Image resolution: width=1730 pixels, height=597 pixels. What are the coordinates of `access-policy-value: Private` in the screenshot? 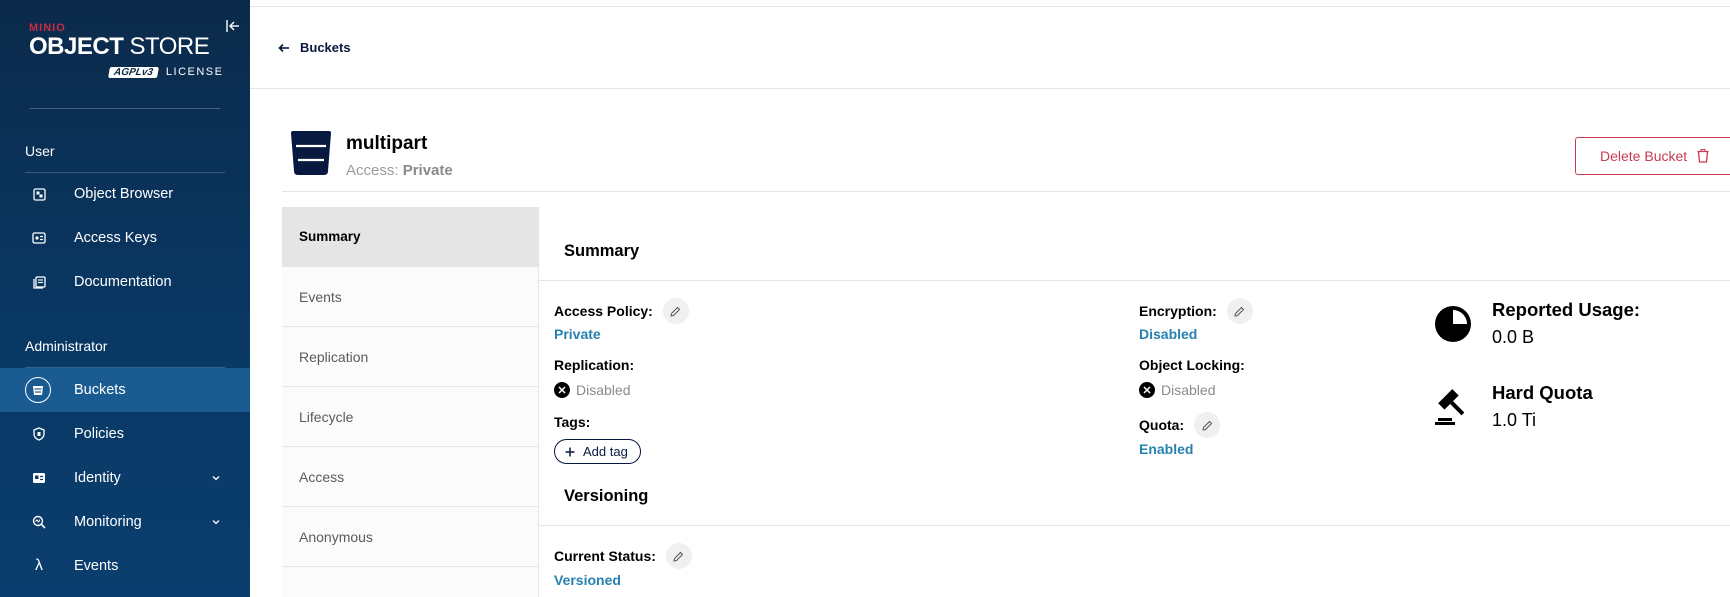 It's located at (577, 334).